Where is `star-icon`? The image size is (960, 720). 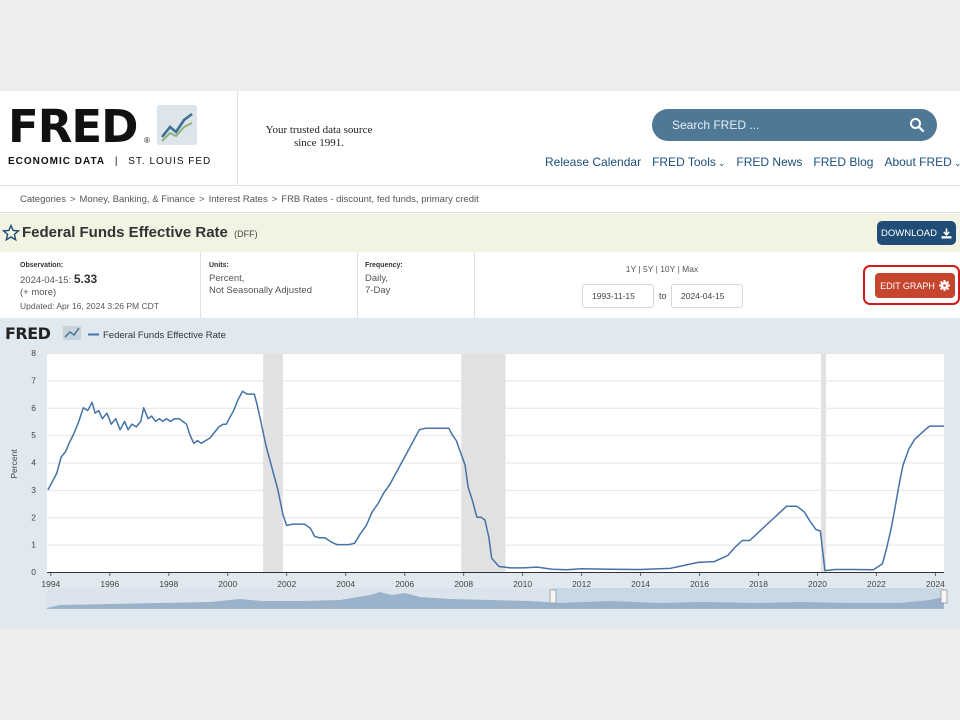
star-icon is located at coordinates (11, 233).